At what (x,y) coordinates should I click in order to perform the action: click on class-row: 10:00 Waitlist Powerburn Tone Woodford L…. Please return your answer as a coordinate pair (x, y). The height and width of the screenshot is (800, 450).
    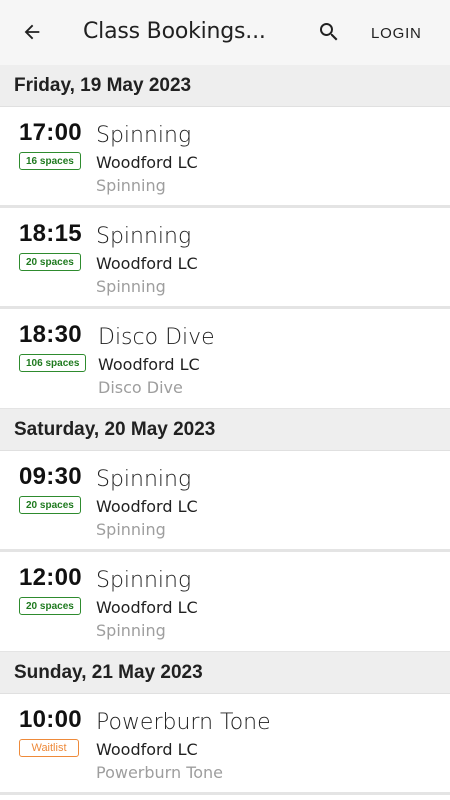
    Looking at the image, I should click on (225, 744).